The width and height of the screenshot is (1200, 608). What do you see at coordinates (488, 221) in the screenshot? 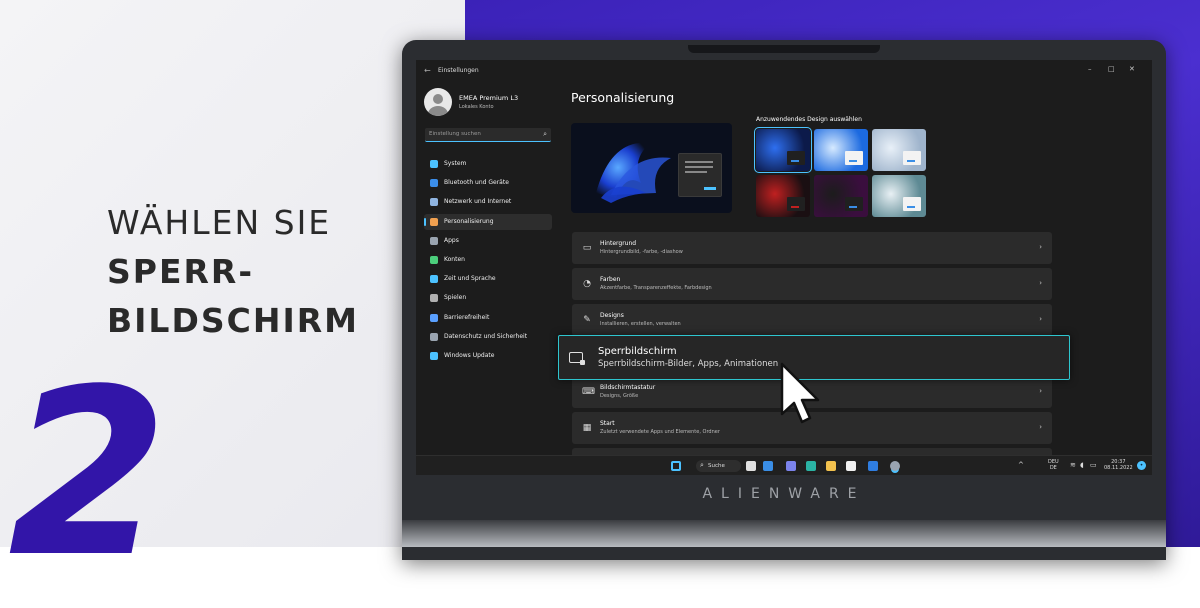
I see `sidebar-item-personalisierung: Personalisierung` at bounding box center [488, 221].